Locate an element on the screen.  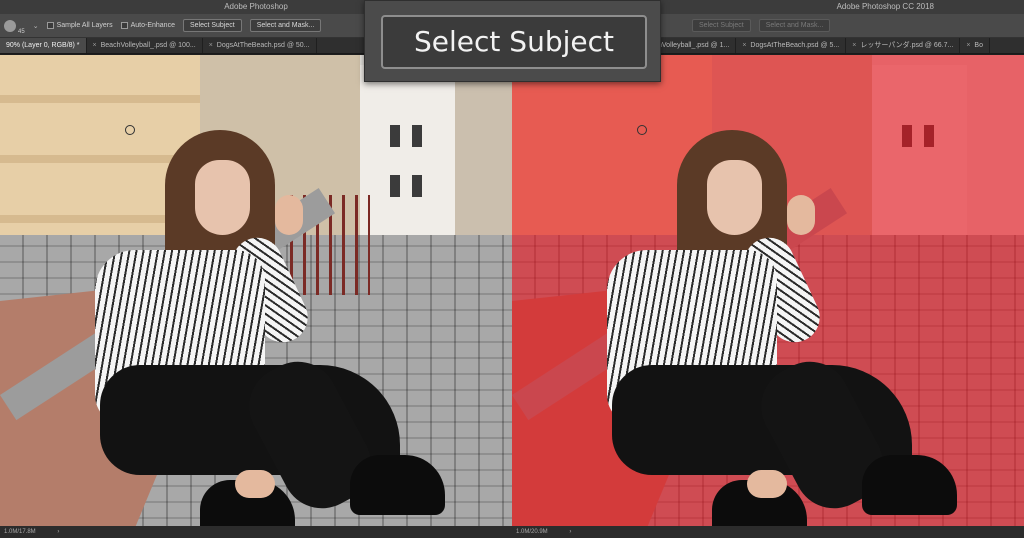
status-bar: 1.0M/17.8M › is located at coordinates (256, 532).